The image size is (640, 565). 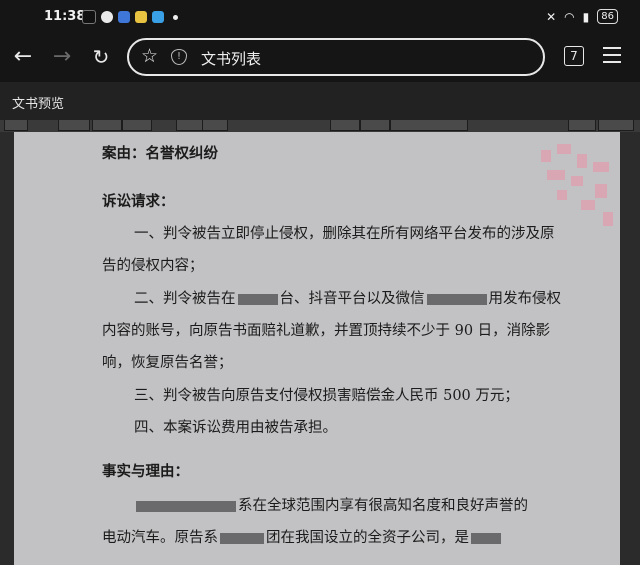 I want to click on notification-icons, so click(x=130, y=17).